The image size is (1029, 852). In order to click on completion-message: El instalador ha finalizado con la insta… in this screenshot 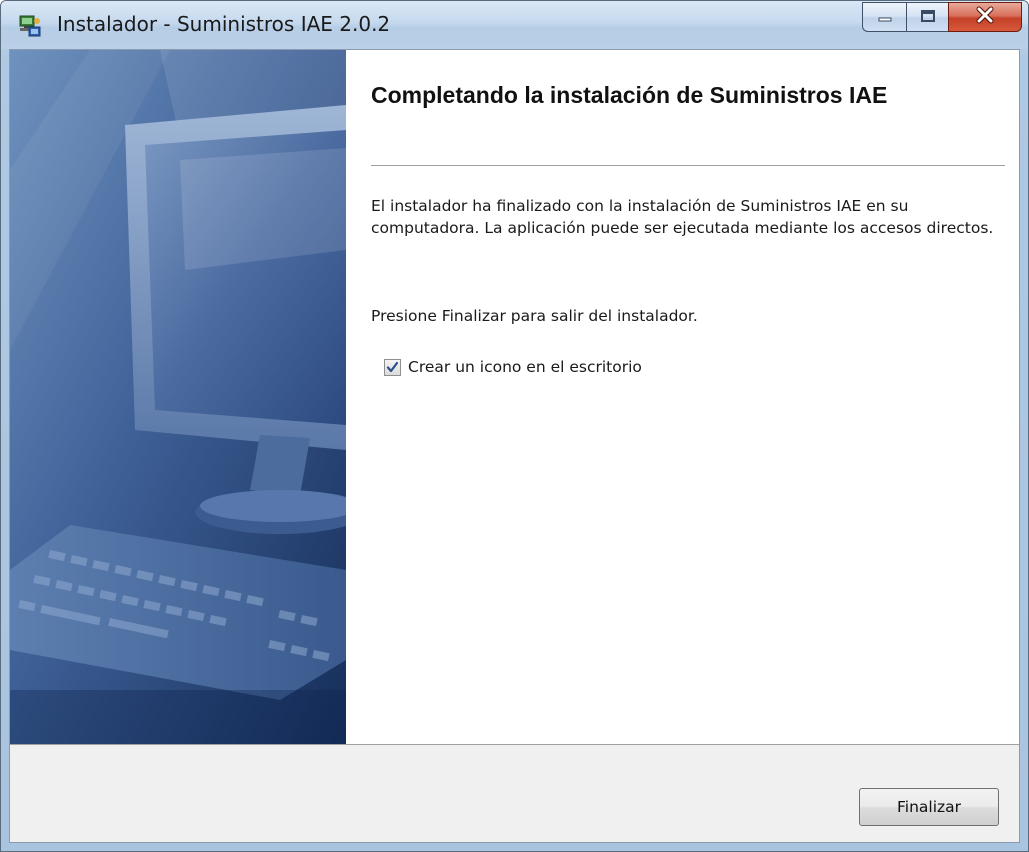, I will do `click(682, 217)`.